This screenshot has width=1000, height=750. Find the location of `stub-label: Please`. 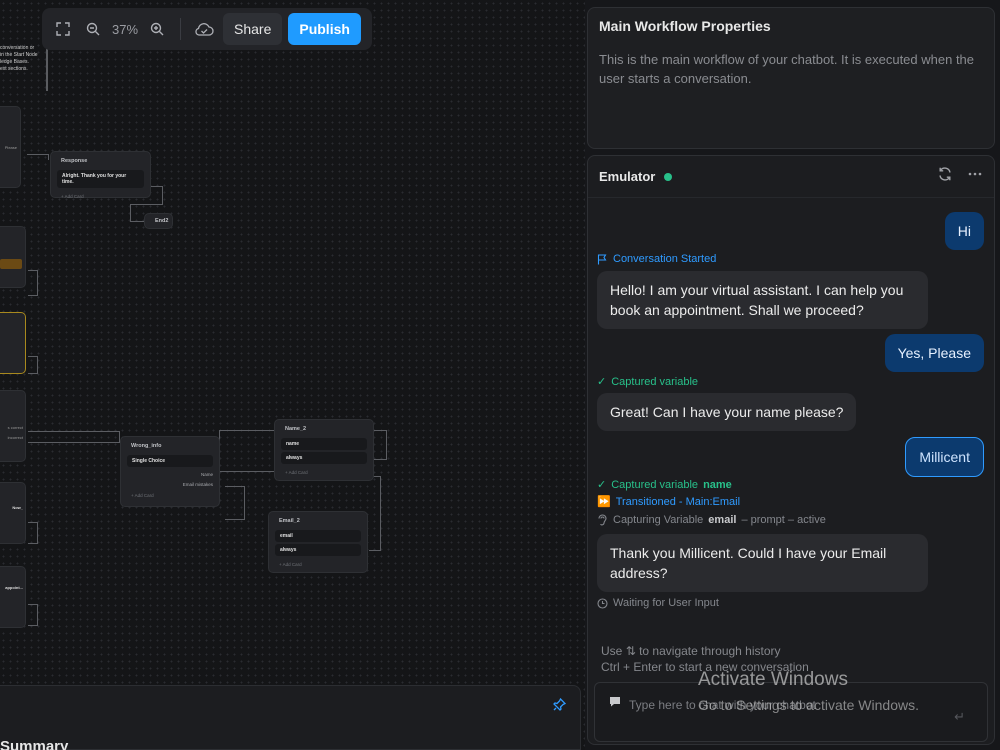

stub-label: Please is located at coordinates (10, 147).